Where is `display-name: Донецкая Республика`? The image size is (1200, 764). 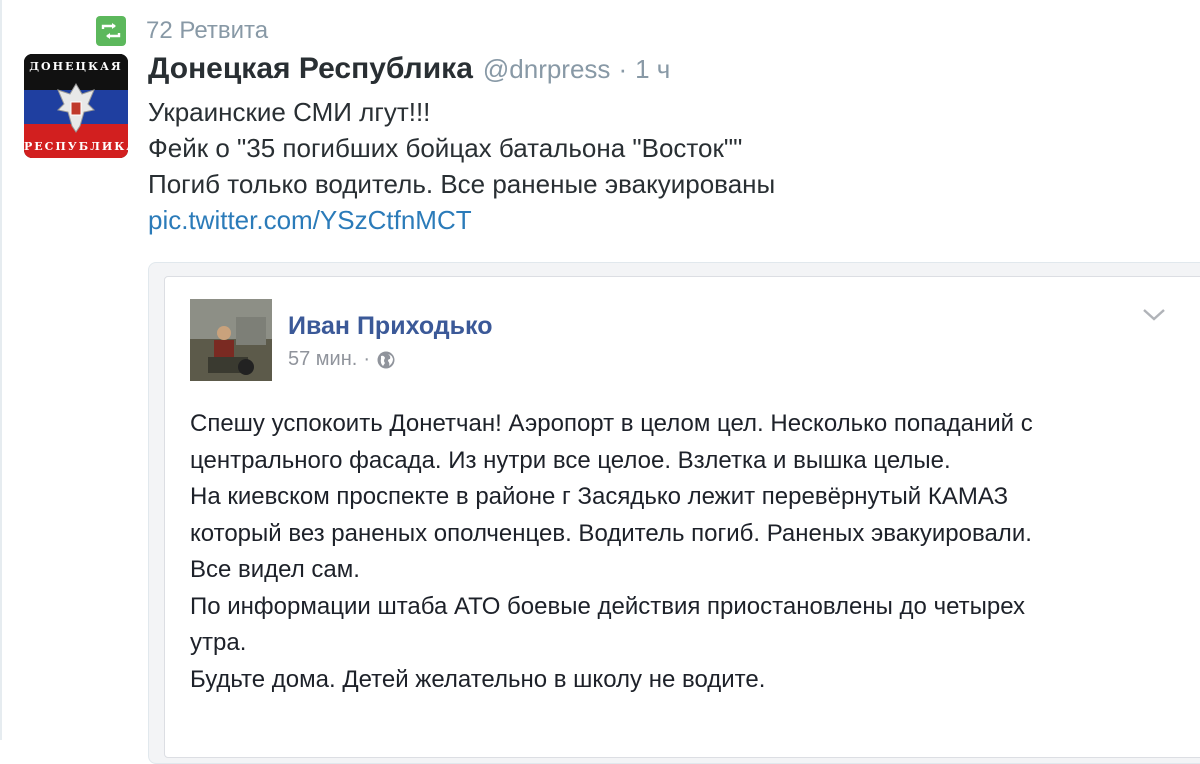
display-name: Донецкая Республика is located at coordinates (310, 69).